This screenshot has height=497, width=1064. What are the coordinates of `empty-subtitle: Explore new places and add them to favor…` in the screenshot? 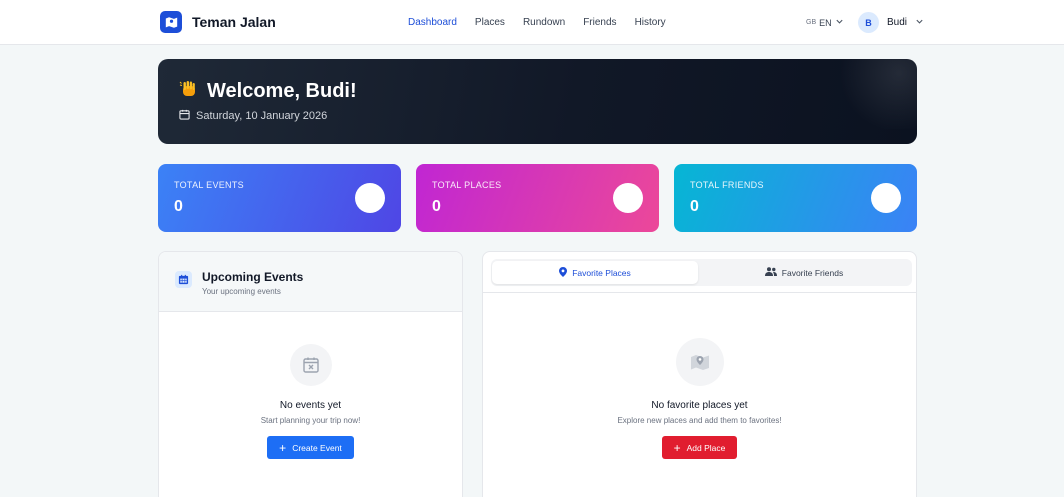 It's located at (699, 420).